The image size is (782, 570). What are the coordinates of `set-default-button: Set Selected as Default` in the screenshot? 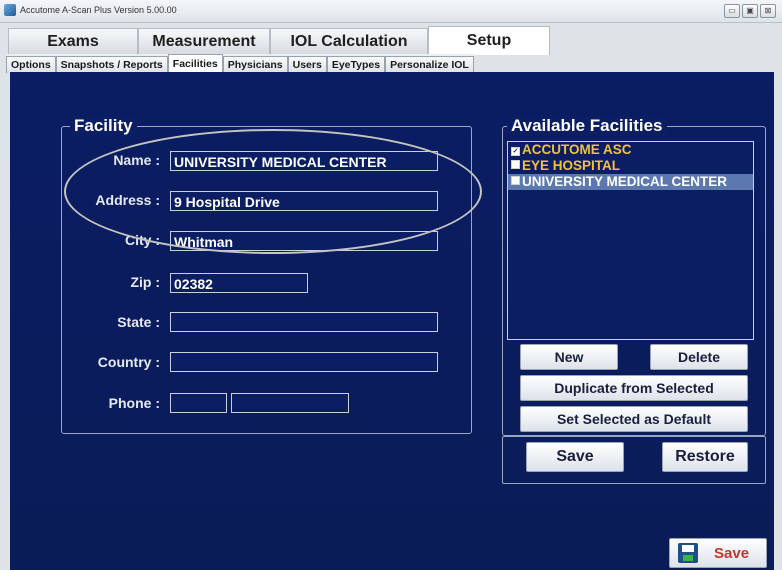 It's located at (634, 419).